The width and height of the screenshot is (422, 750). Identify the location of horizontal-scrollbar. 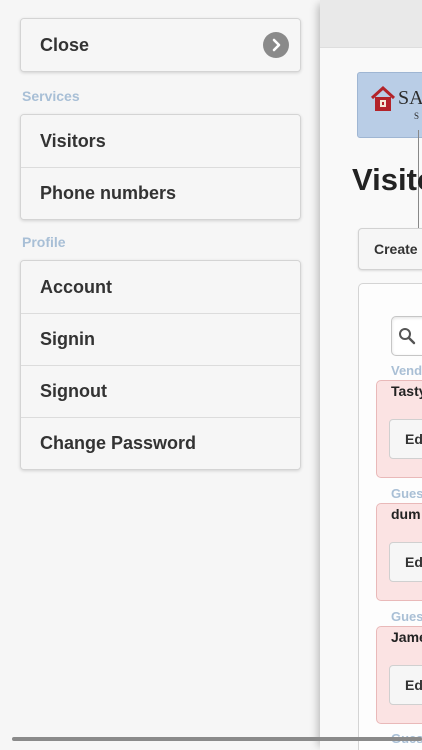
(217, 739).